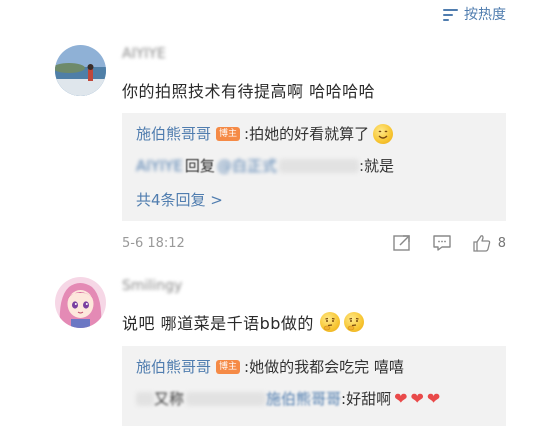  I want to click on reply-username: AIYIYE, so click(159, 166).